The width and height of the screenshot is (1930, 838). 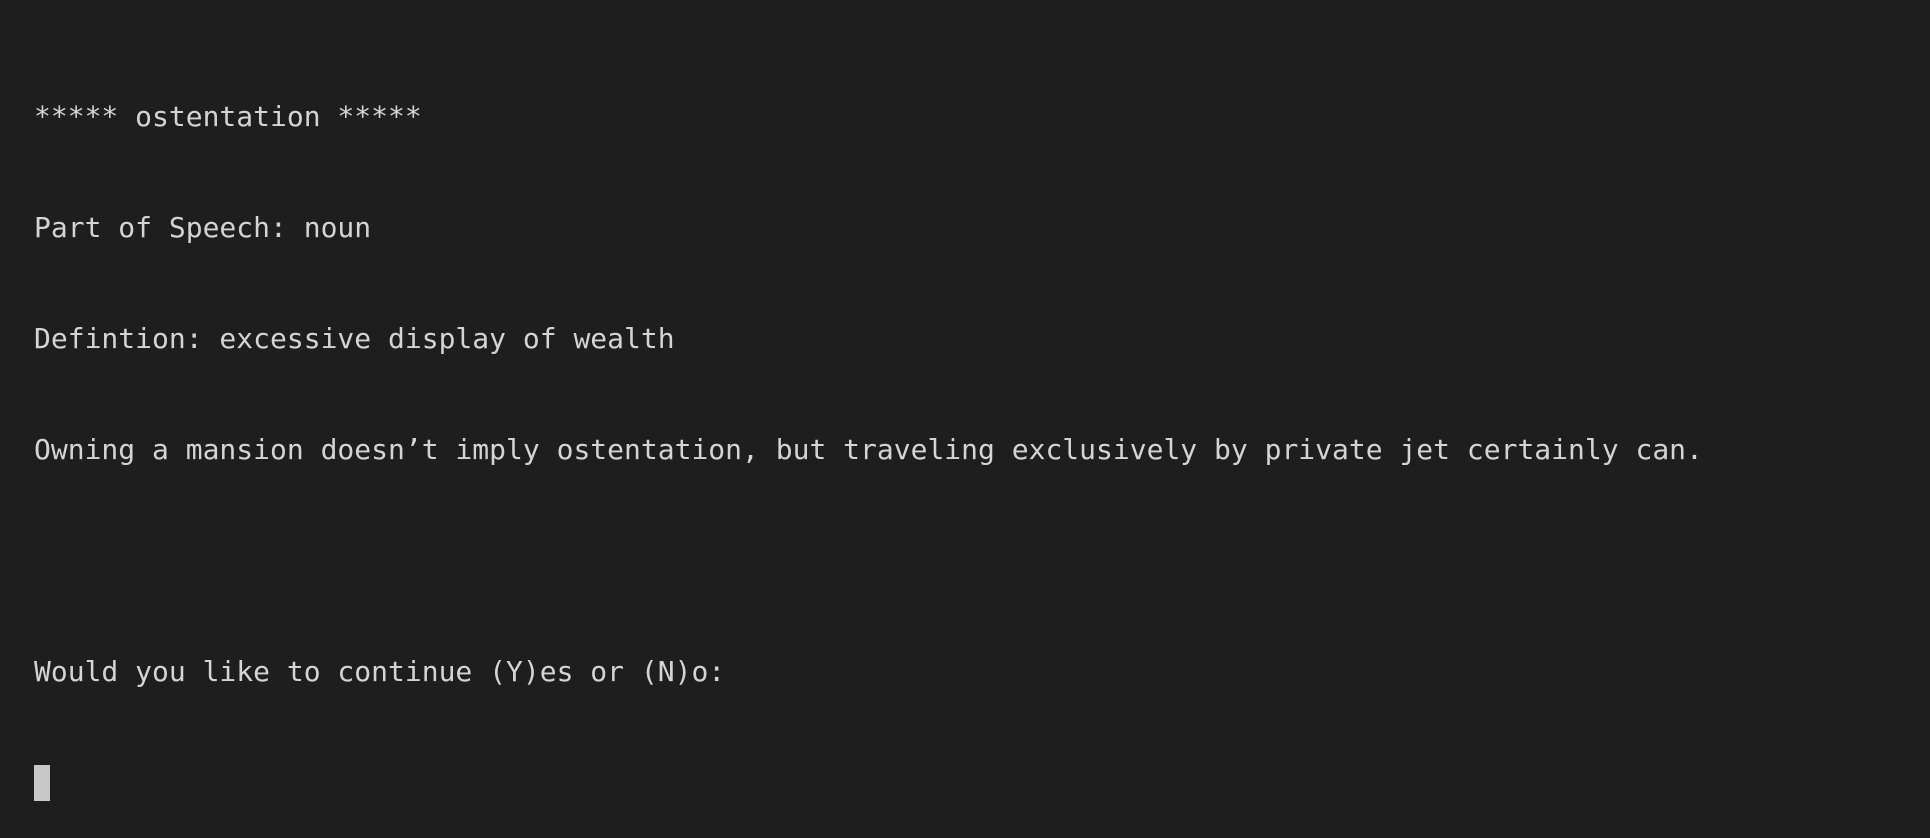 I want to click on part-of-speech: Part of Speech: noun, so click(x=203, y=227).